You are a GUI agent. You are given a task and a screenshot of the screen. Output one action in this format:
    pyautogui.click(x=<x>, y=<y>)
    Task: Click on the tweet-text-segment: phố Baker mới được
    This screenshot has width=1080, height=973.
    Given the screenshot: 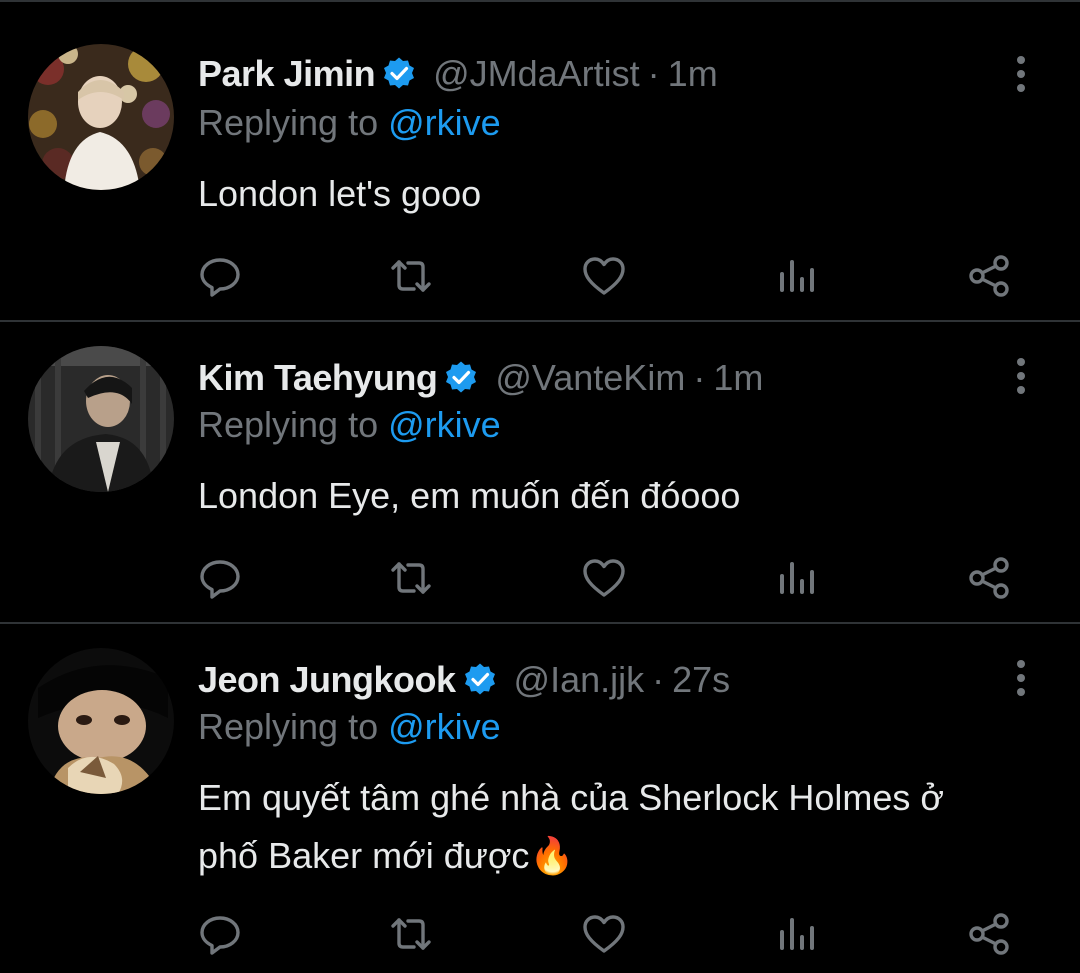 What is the action you would take?
    pyautogui.click(x=364, y=855)
    